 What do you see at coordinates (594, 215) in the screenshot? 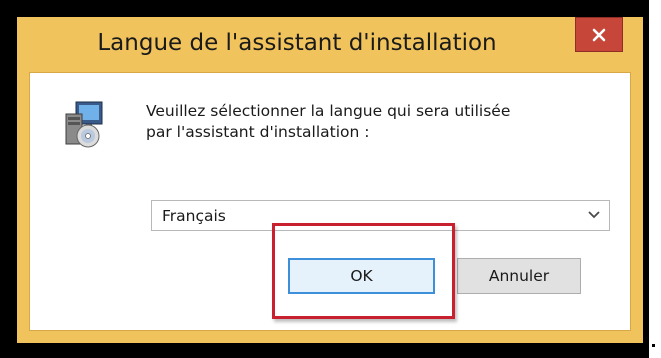
I see `chevron-down-icon` at bounding box center [594, 215].